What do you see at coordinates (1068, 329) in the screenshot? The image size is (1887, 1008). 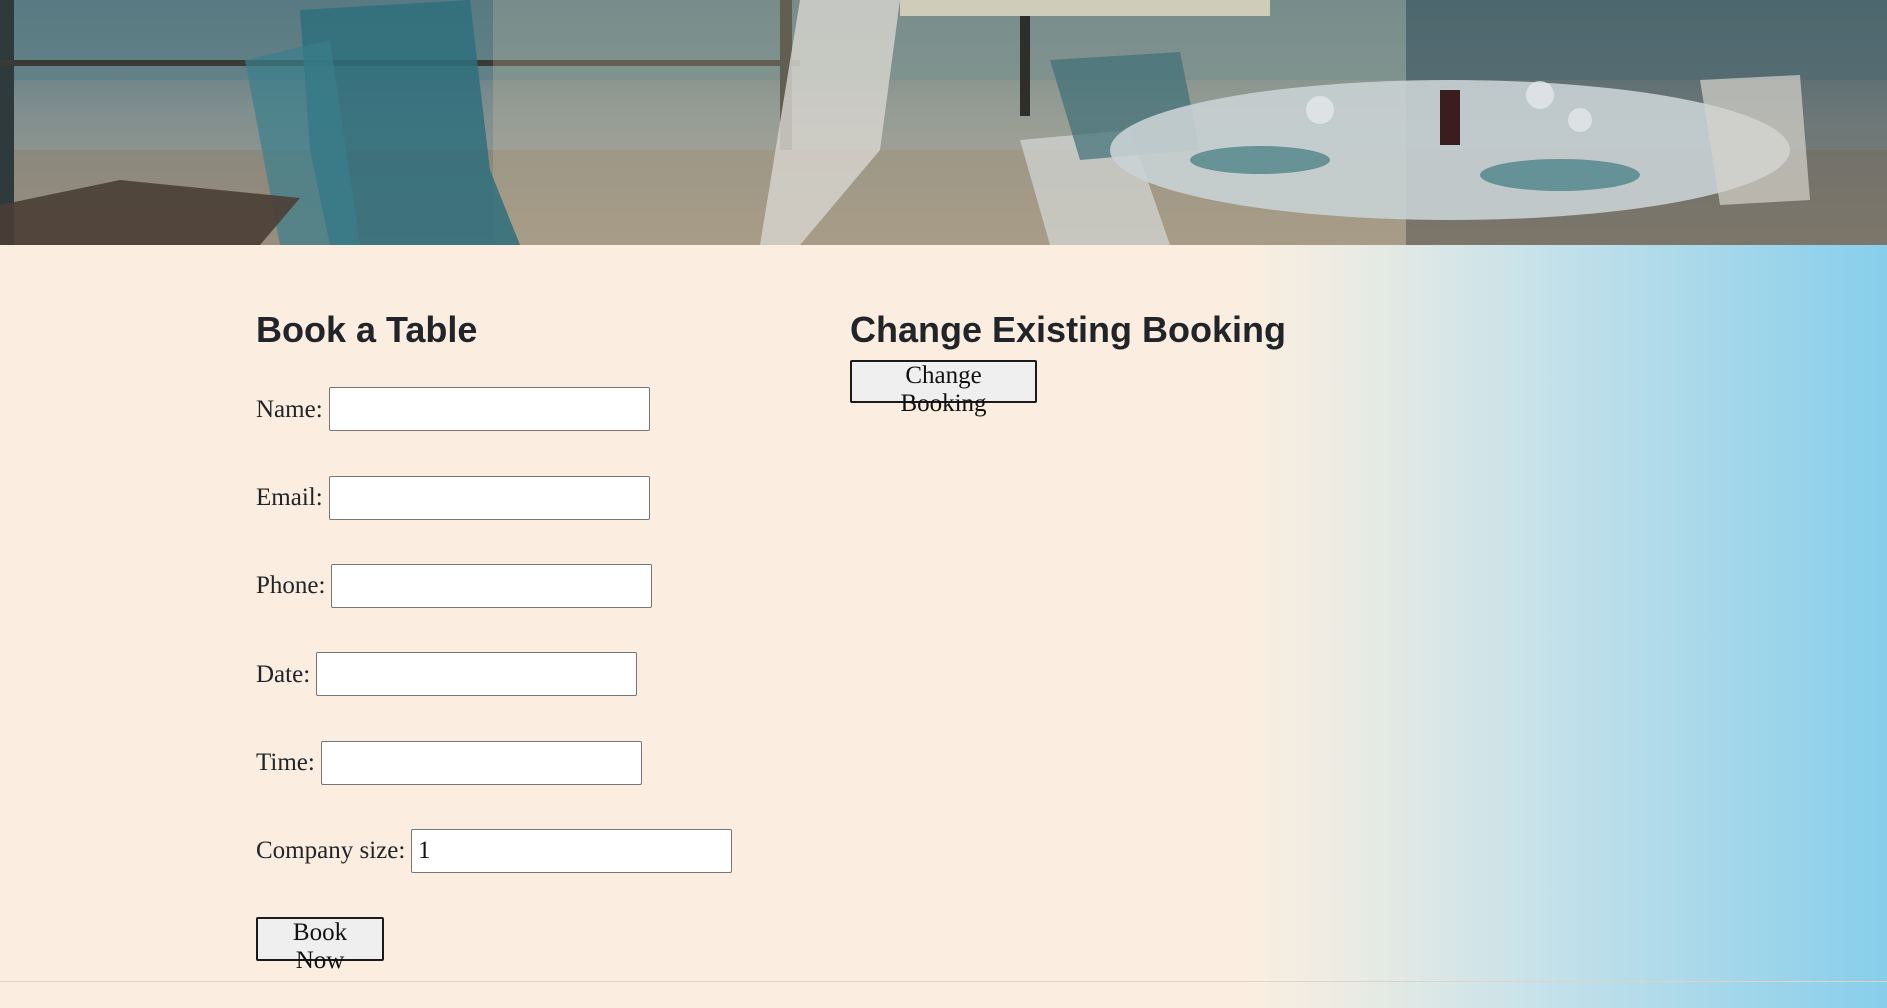 I see `change-booking-title: Change Existing Booking` at bounding box center [1068, 329].